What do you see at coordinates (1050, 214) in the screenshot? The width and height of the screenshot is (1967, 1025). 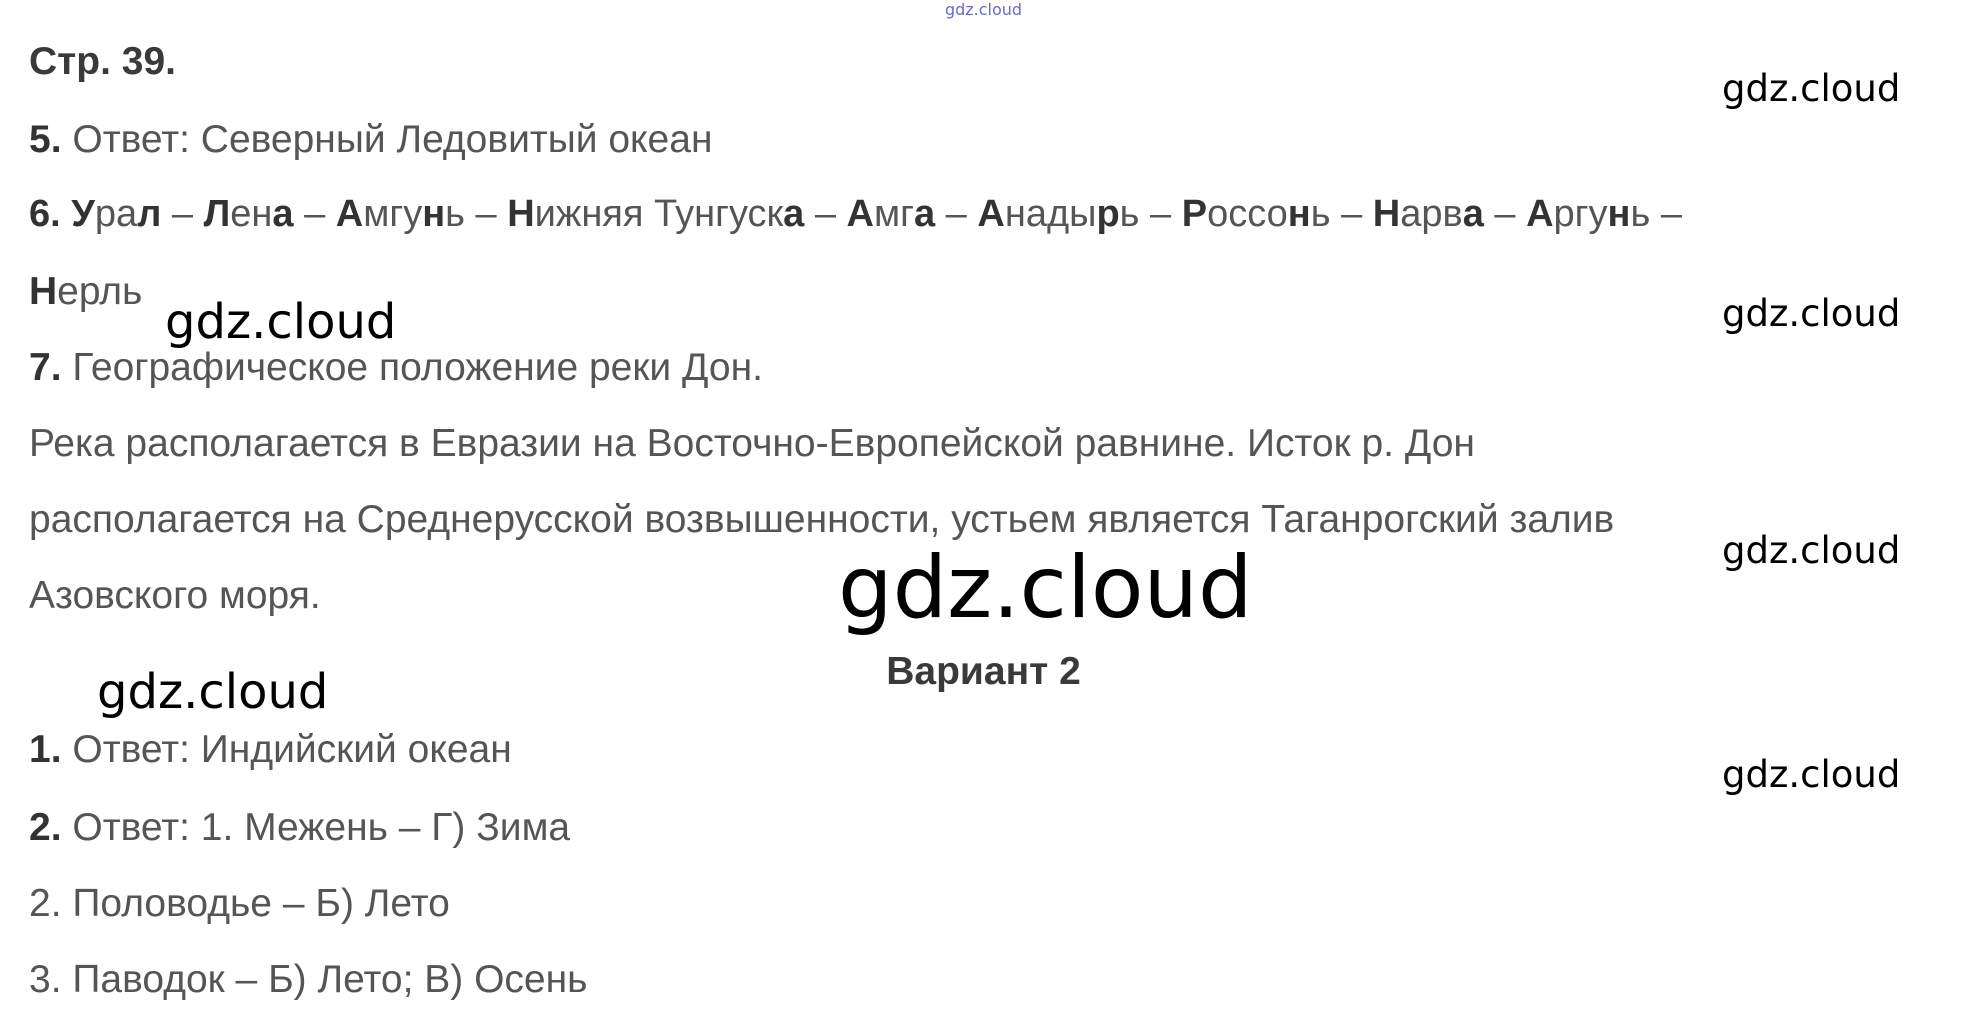 I see `answer-6-fragment: нады` at bounding box center [1050, 214].